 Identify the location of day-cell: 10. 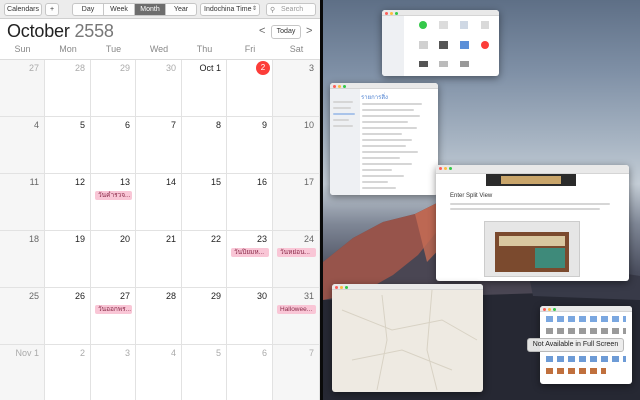
(296, 145).